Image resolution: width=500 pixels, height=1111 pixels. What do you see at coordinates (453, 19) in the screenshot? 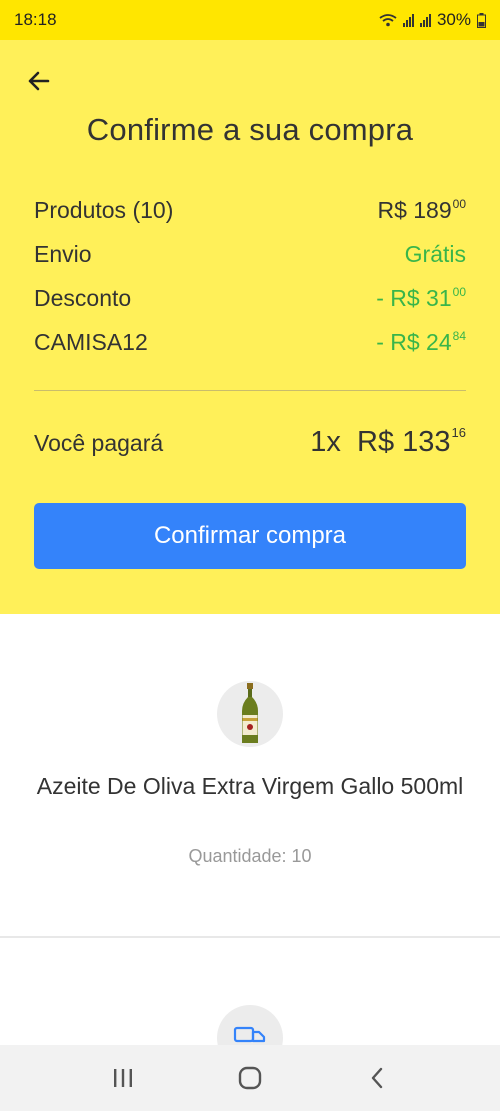
I see `battery-text: 30%` at bounding box center [453, 19].